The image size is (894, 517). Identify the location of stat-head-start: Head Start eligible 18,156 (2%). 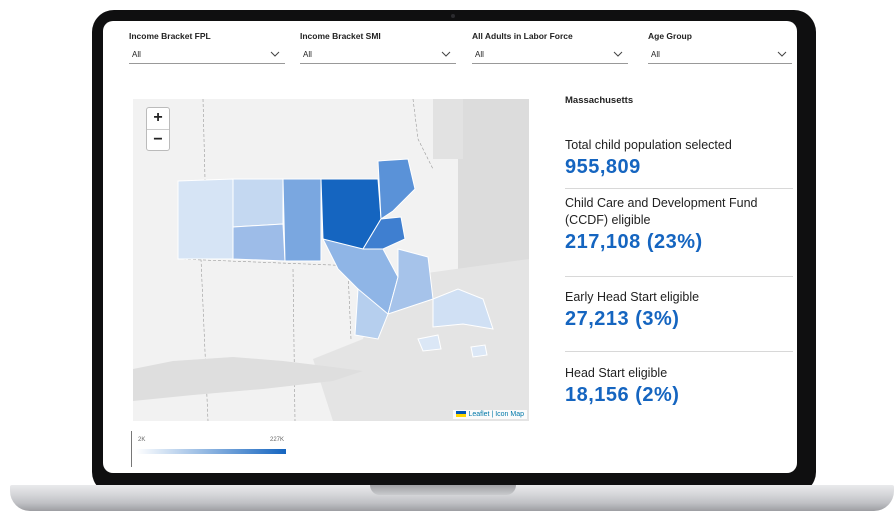
(679, 386).